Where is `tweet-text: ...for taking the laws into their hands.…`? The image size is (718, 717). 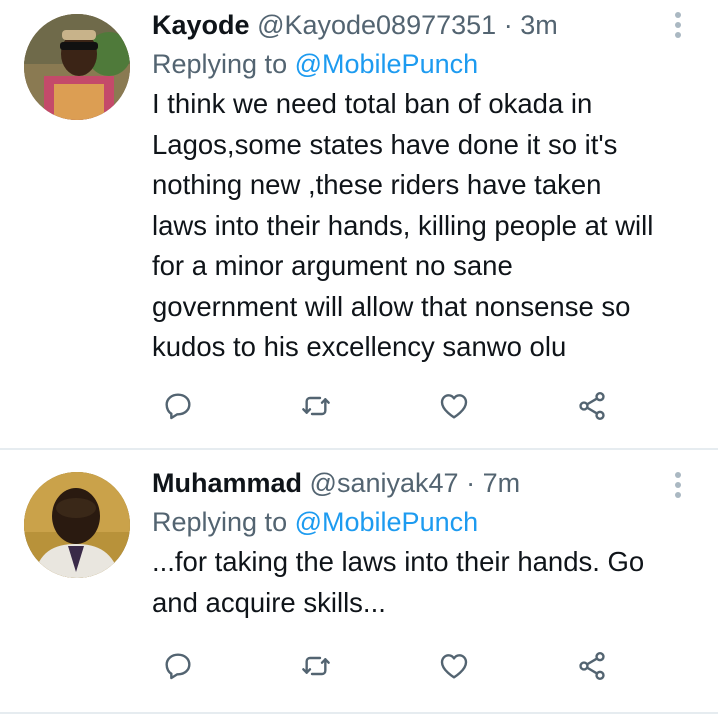 tweet-text: ...for taking the laws into their hands.… is located at coordinates (398, 582).